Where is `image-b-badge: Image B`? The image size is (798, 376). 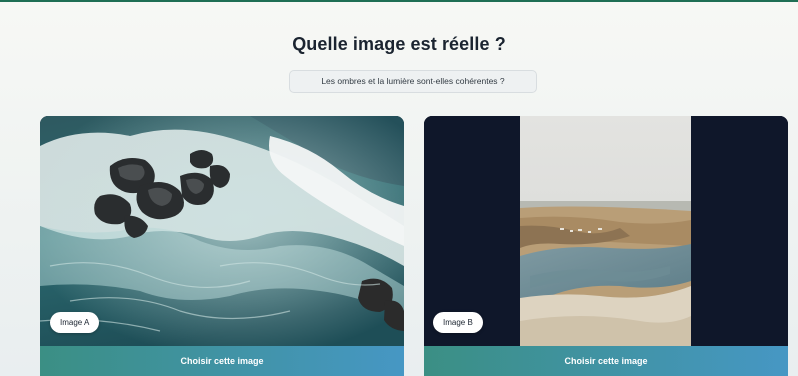 image-b-badge: Image B is located at coordinates (458, 322).